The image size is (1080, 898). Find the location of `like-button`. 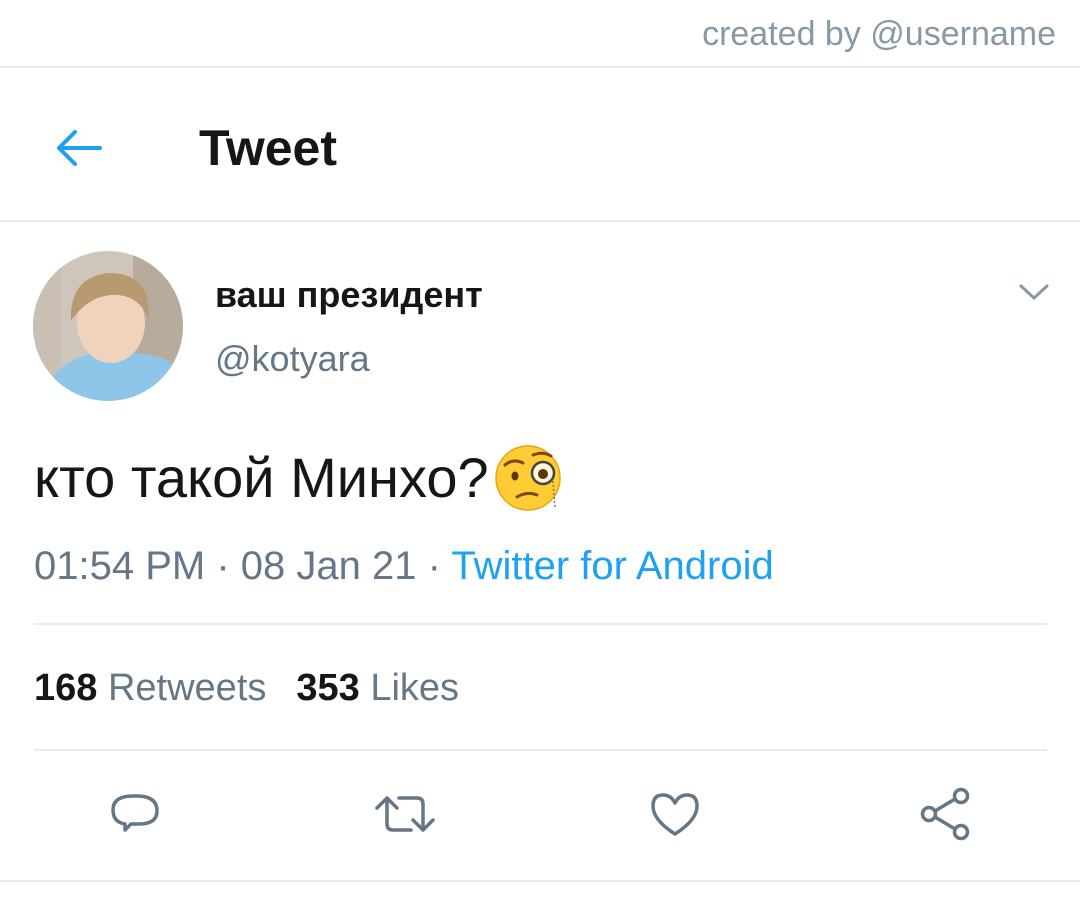

like-button is located at coordinates (675, 814).